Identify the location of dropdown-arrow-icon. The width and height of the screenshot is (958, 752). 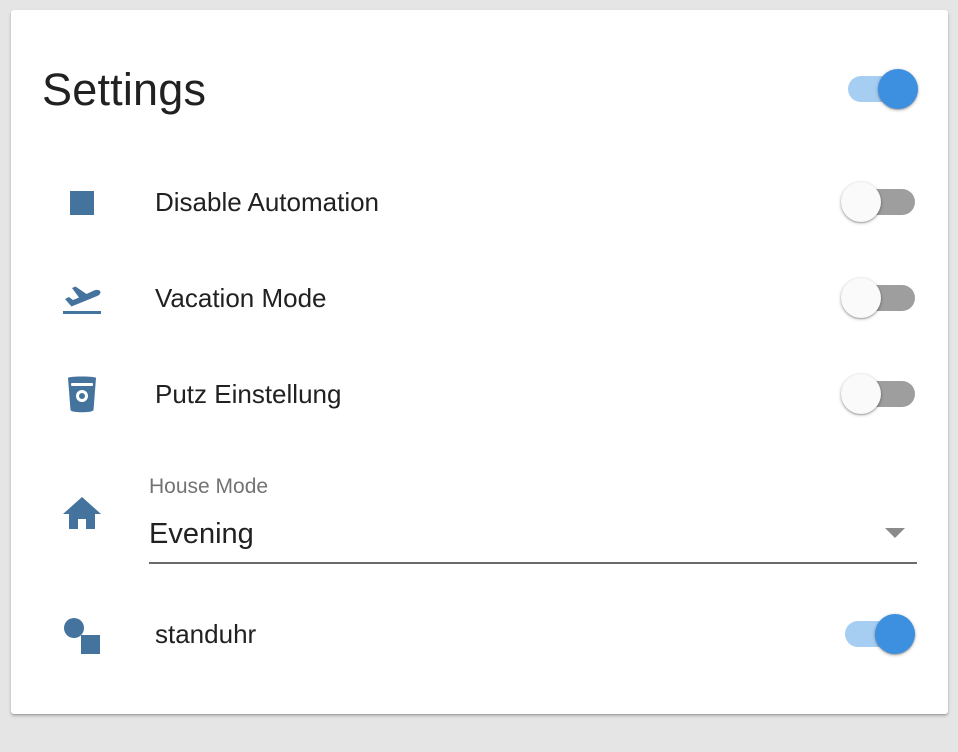
(895, 533).